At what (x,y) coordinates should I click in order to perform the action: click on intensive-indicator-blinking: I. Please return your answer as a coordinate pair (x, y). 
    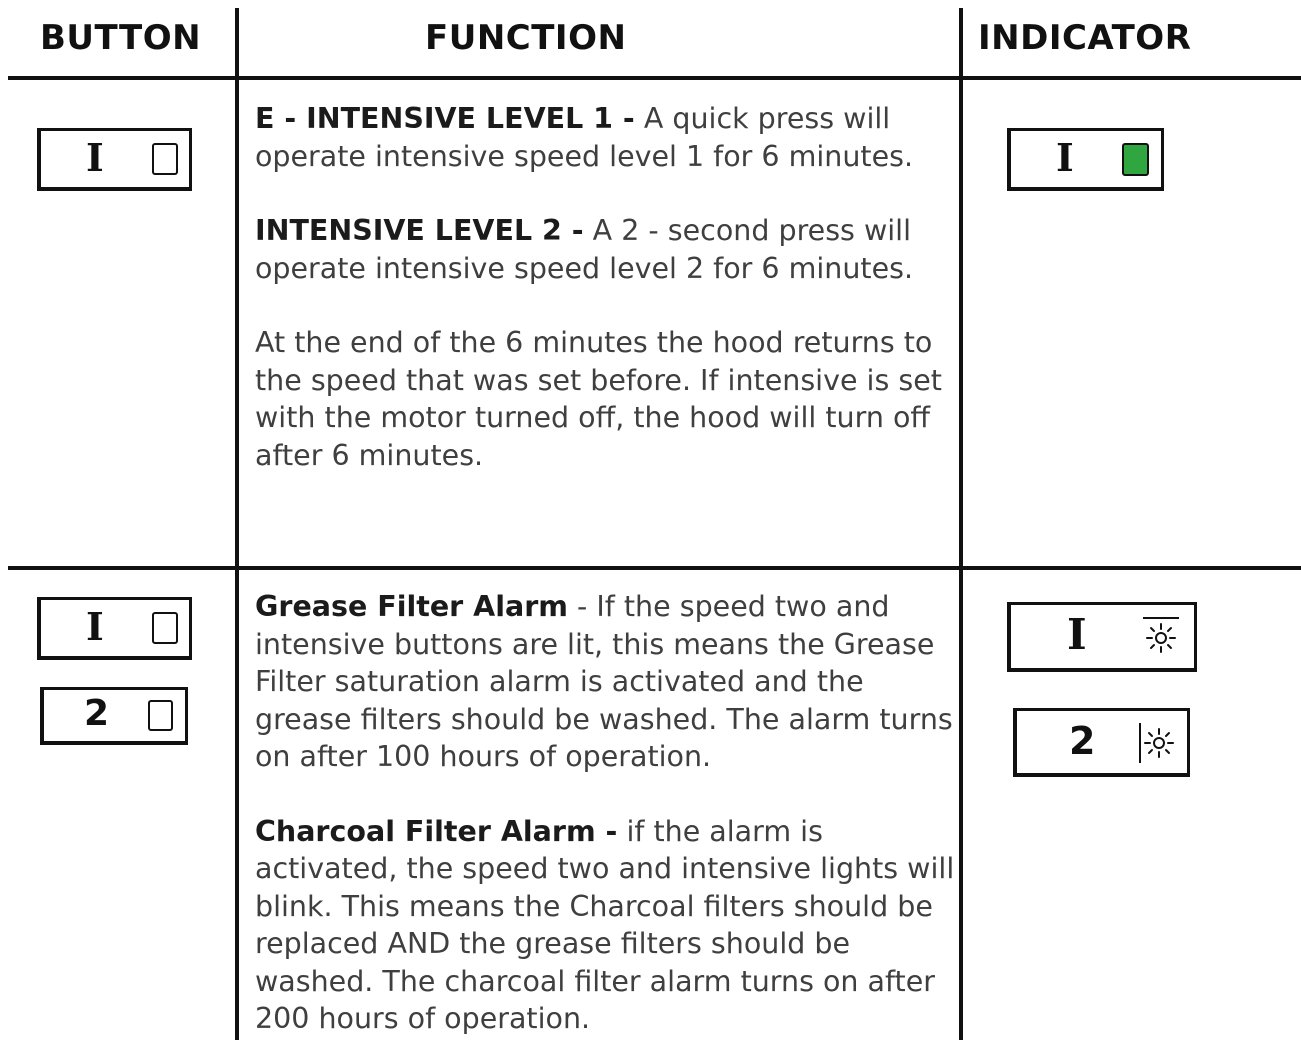
    Looking at the image, I should click on (1102, 637).